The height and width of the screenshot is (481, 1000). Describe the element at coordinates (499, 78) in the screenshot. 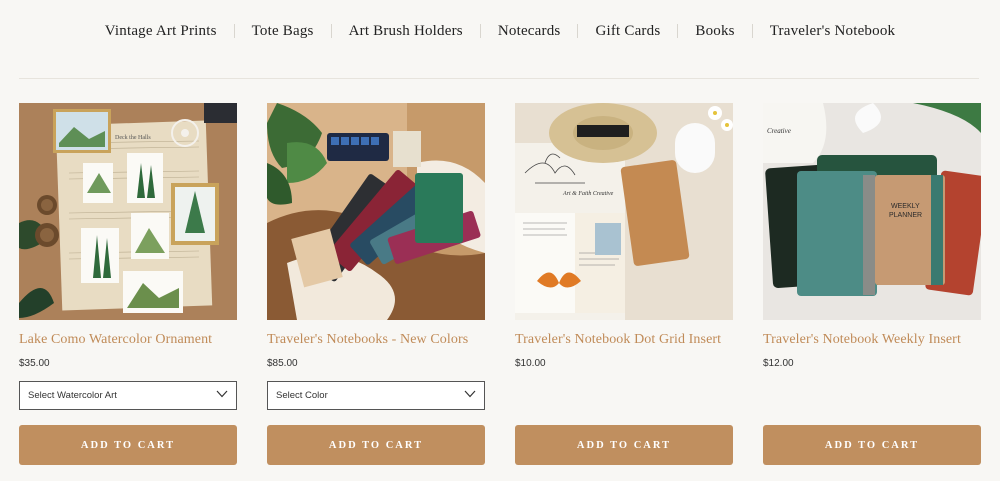

I see `header-divider` at that location.